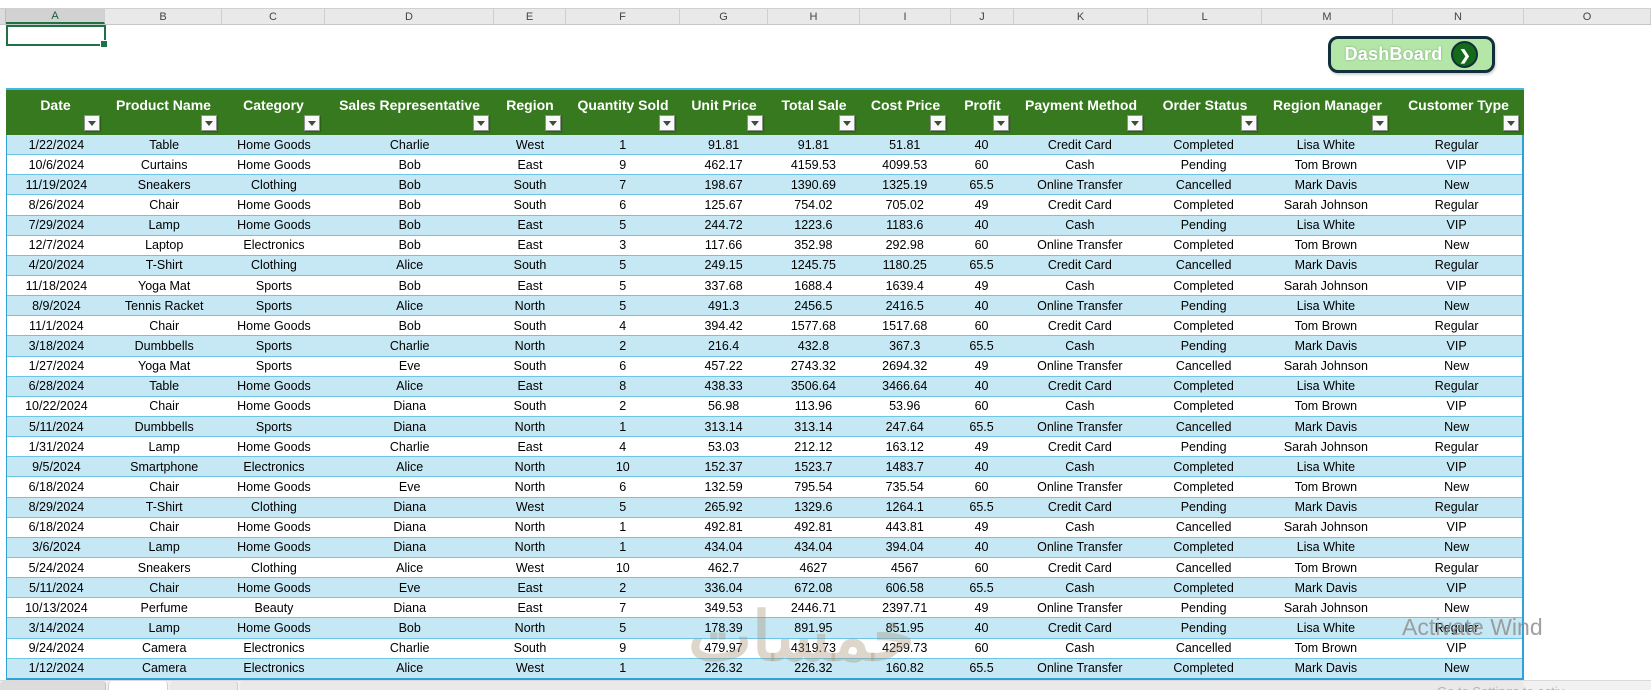 The height and width of the screenshot is (690, 1651). I want to click on table-cell: Chair, so click(164, 325).